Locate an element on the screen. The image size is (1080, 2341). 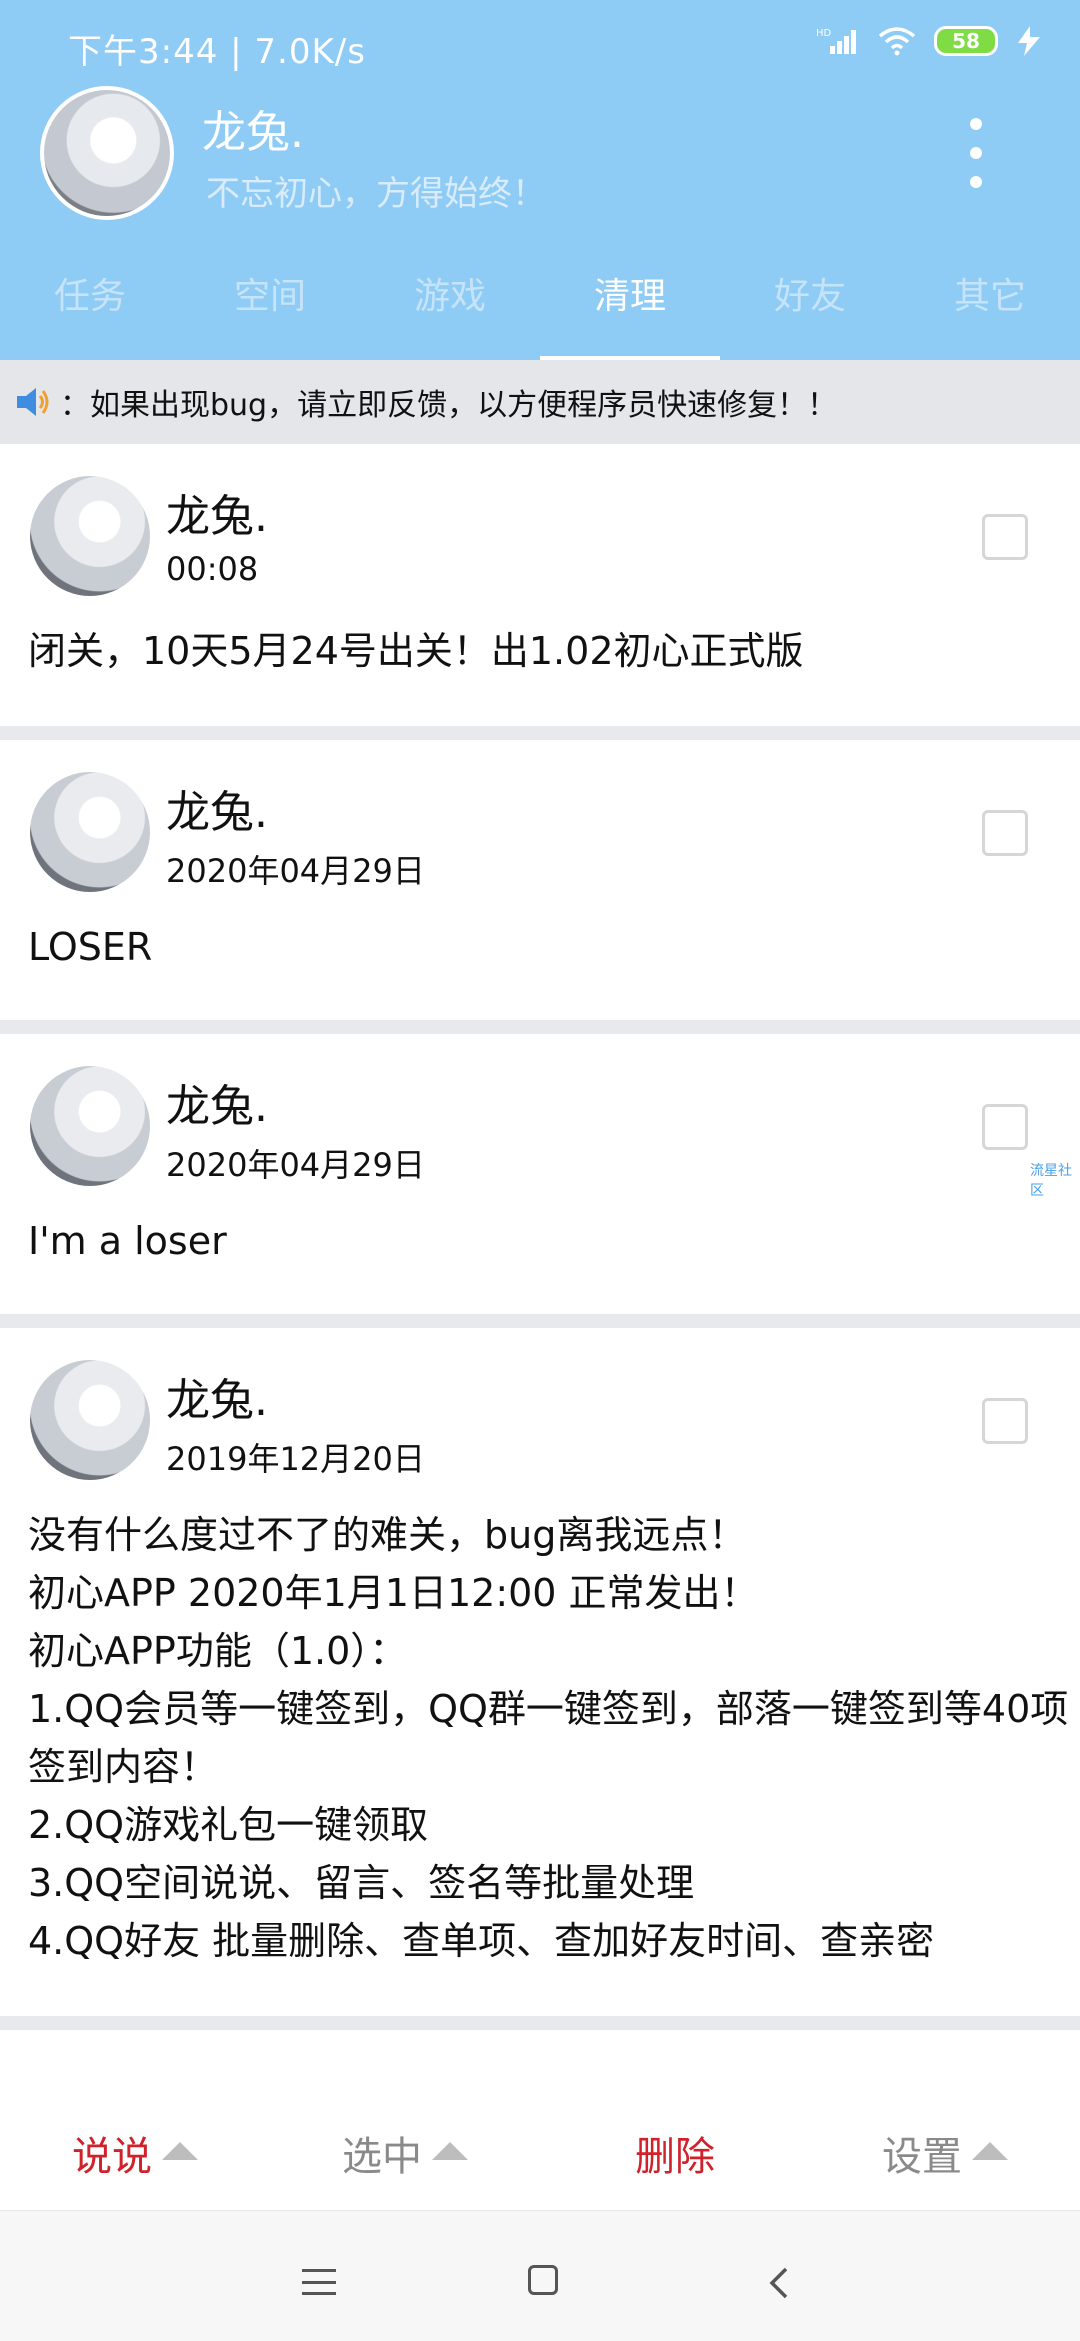
list-item: 龙兔. 2020年04月29日 I'm a loser is located at coordinates (540, 1181).